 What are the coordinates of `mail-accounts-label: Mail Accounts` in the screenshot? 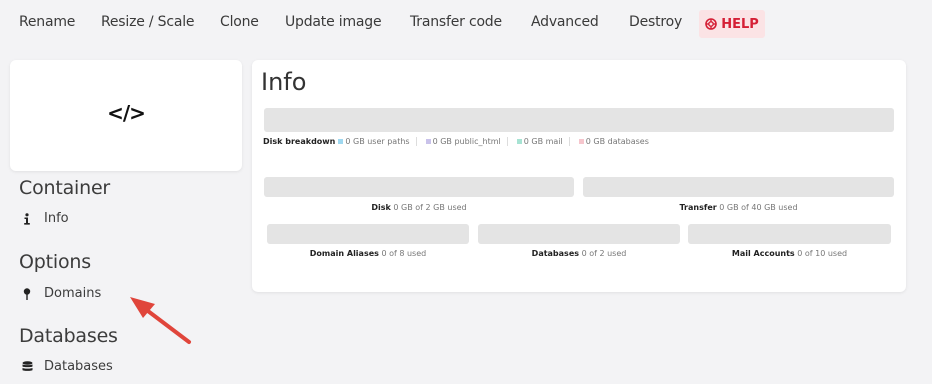 It's located at (763, 253).